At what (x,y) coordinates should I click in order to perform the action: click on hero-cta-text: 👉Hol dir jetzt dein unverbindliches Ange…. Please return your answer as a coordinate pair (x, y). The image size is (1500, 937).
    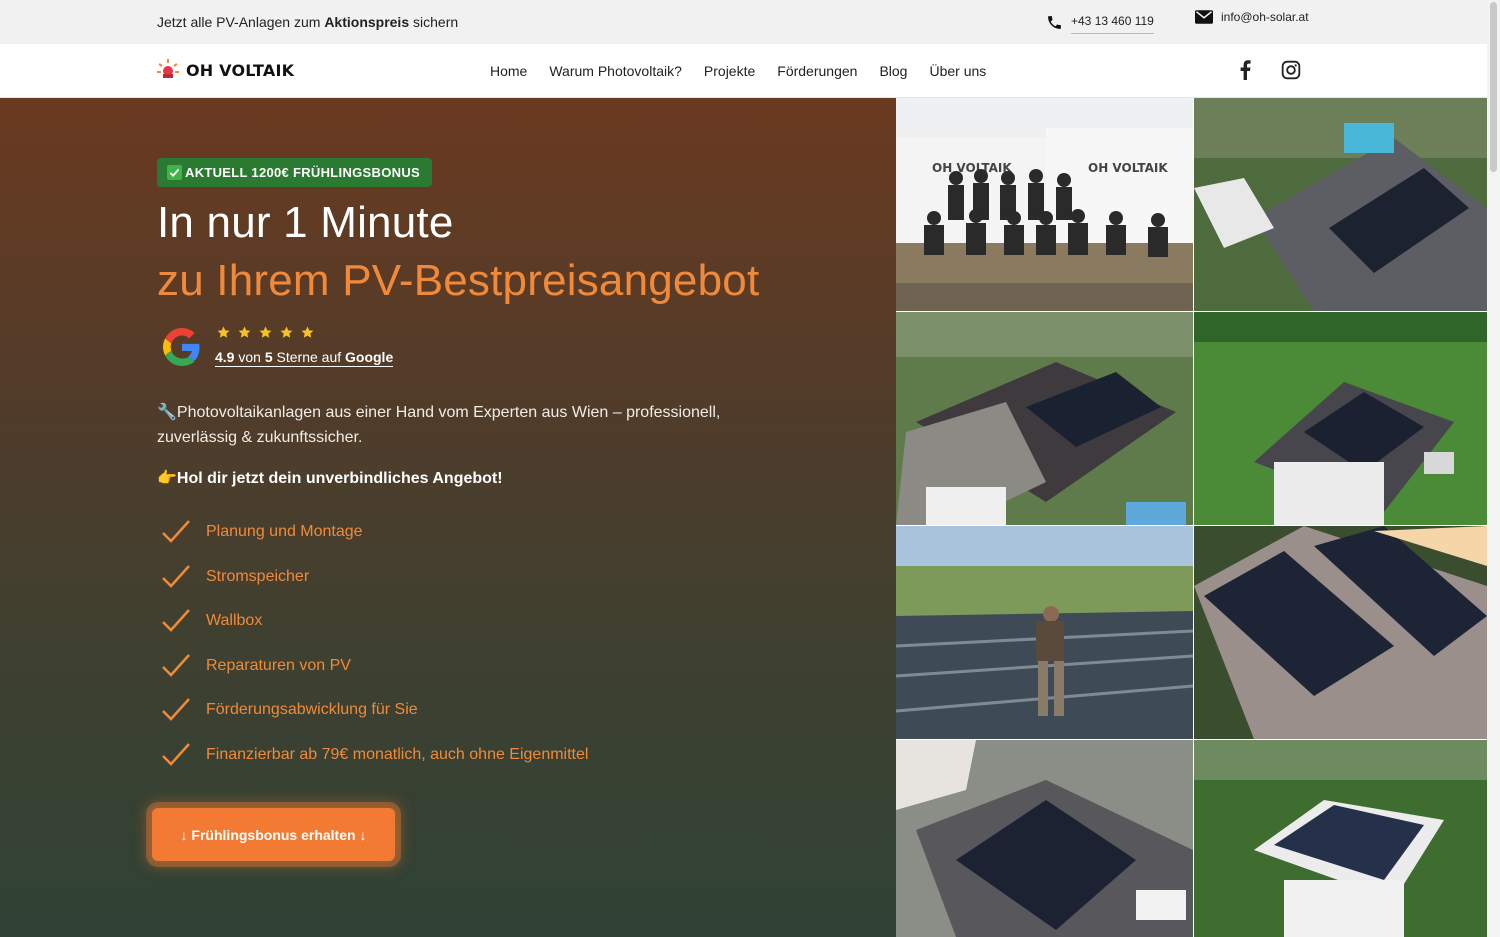
    Looking at the image, I should click on (330, 478).